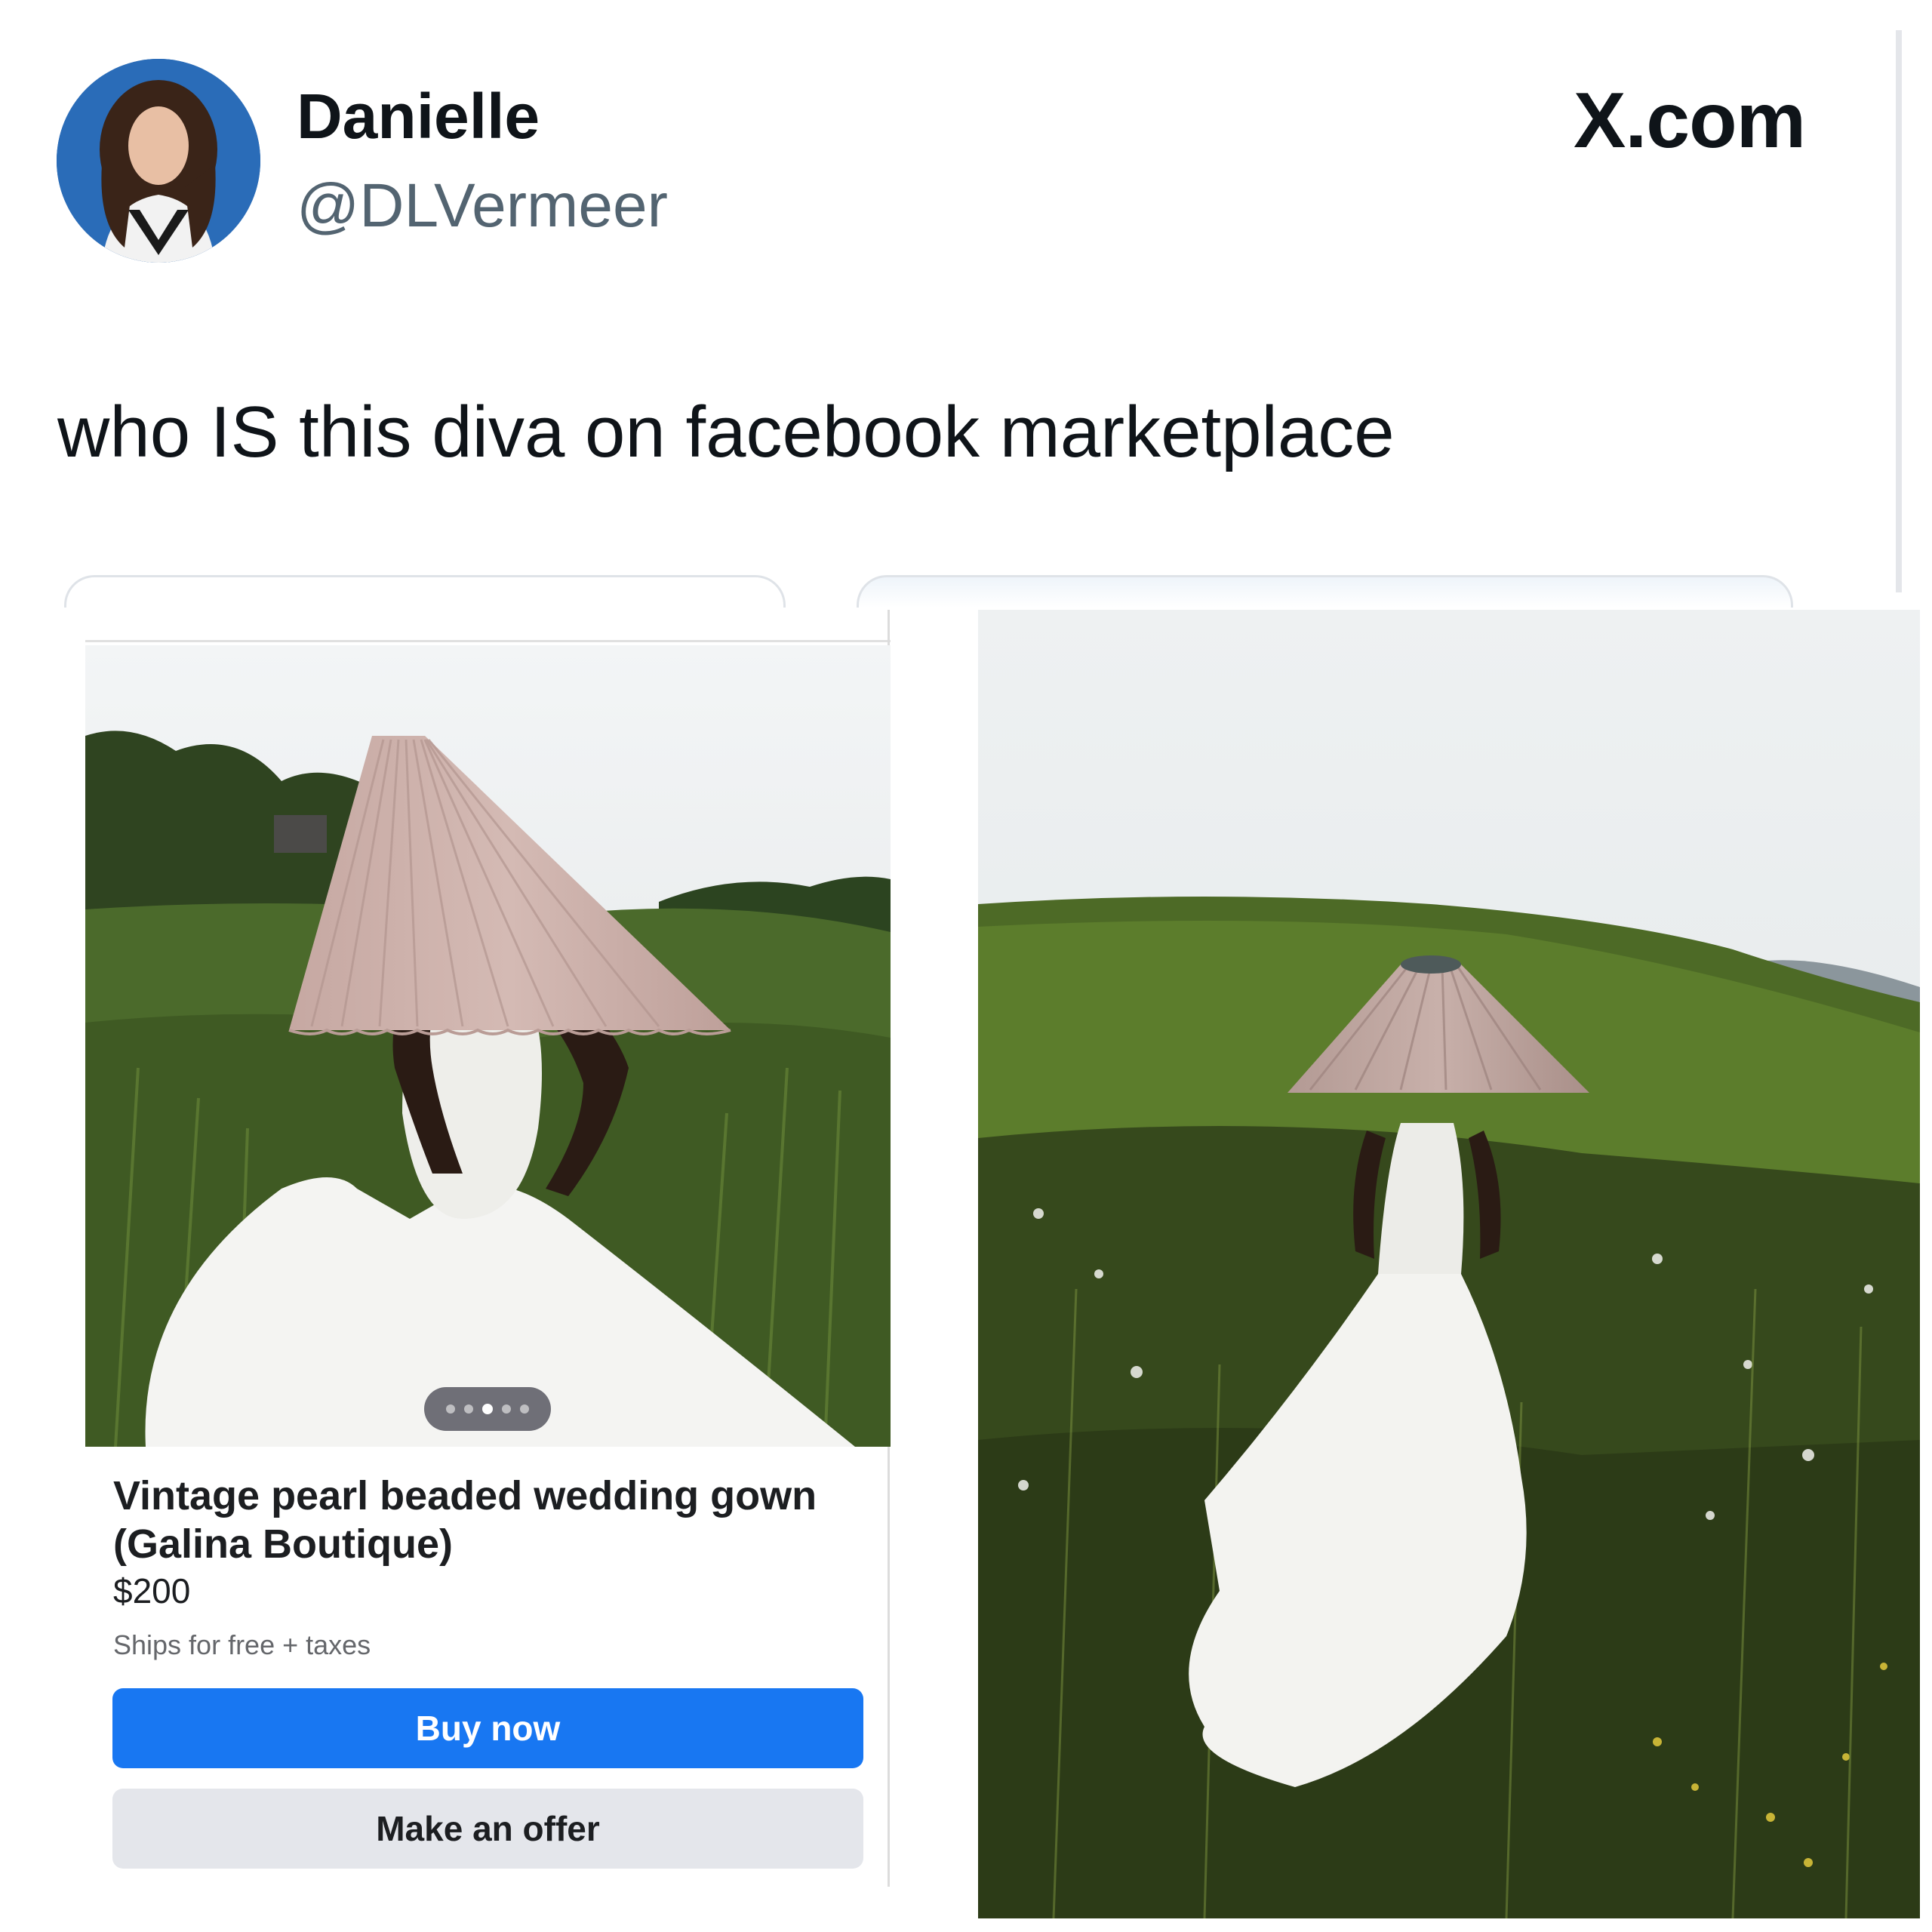 The height and width of the screenshot is (1932, 1932). I want to click on avatar-portrait-image, so click(158, 161).